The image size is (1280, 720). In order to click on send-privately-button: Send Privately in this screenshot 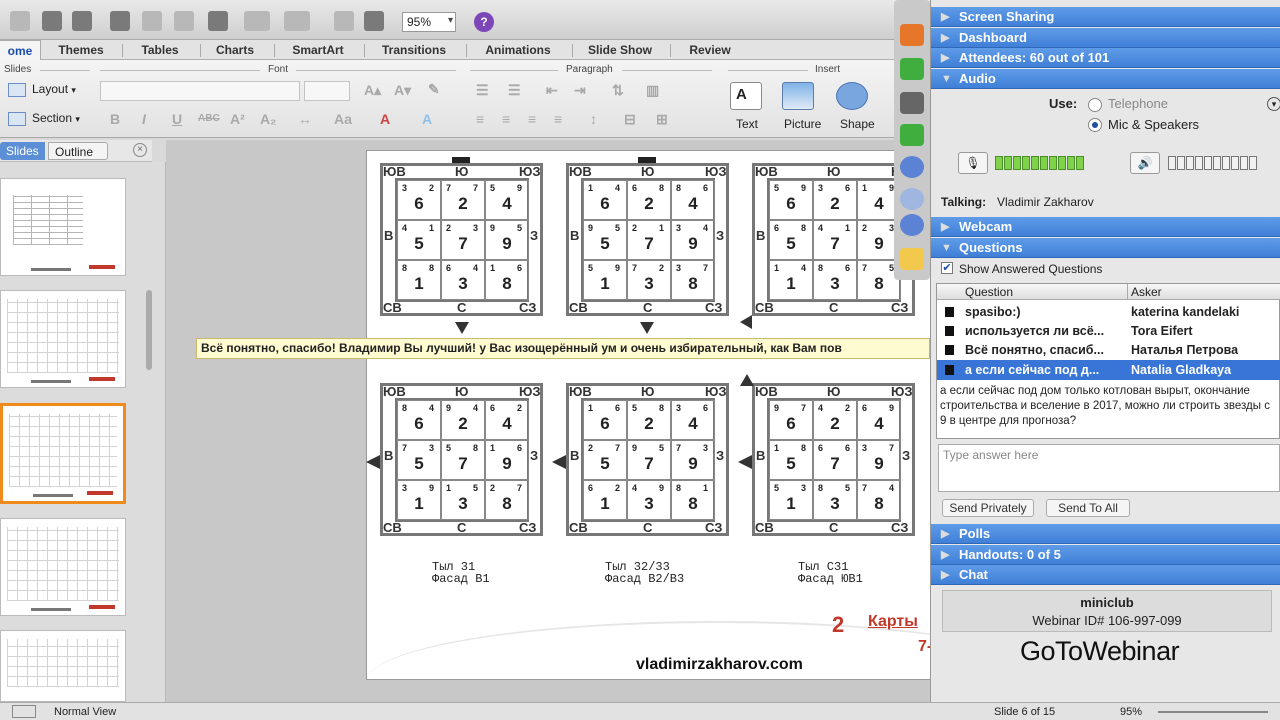, I will do `click(988, 508)`.